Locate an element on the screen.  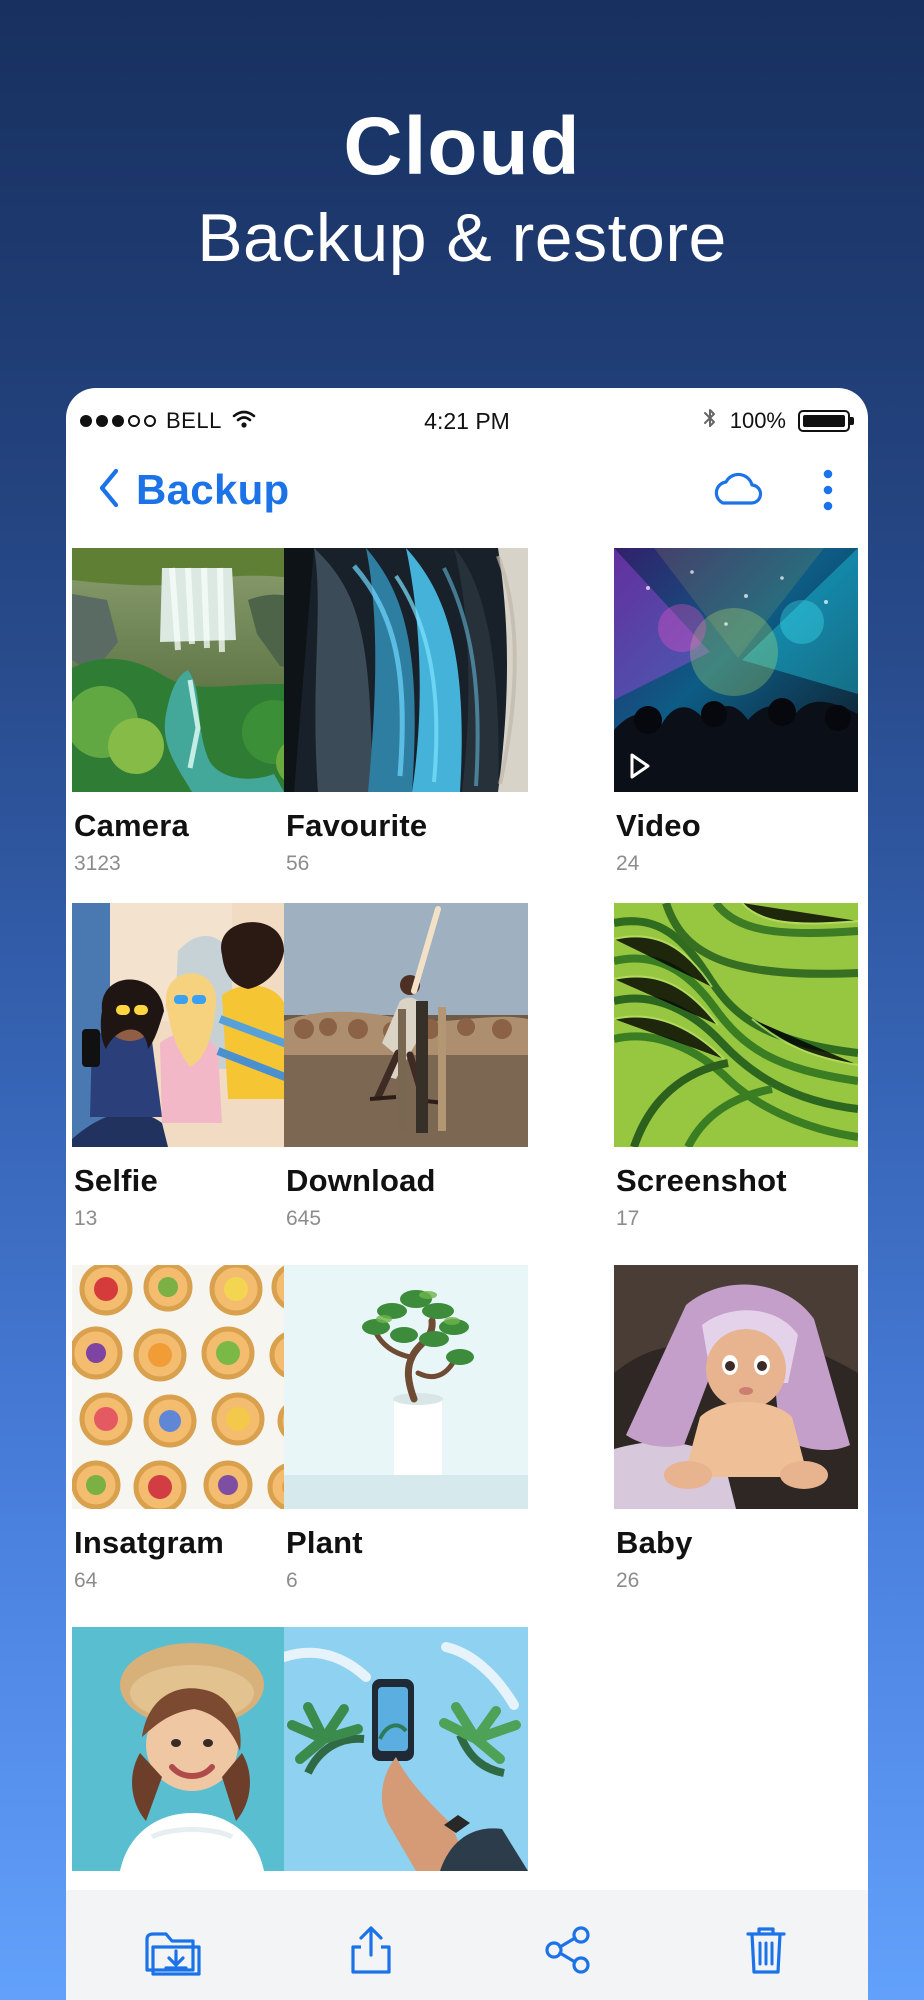
cricket-photo is located at coordinates (406, 1025).